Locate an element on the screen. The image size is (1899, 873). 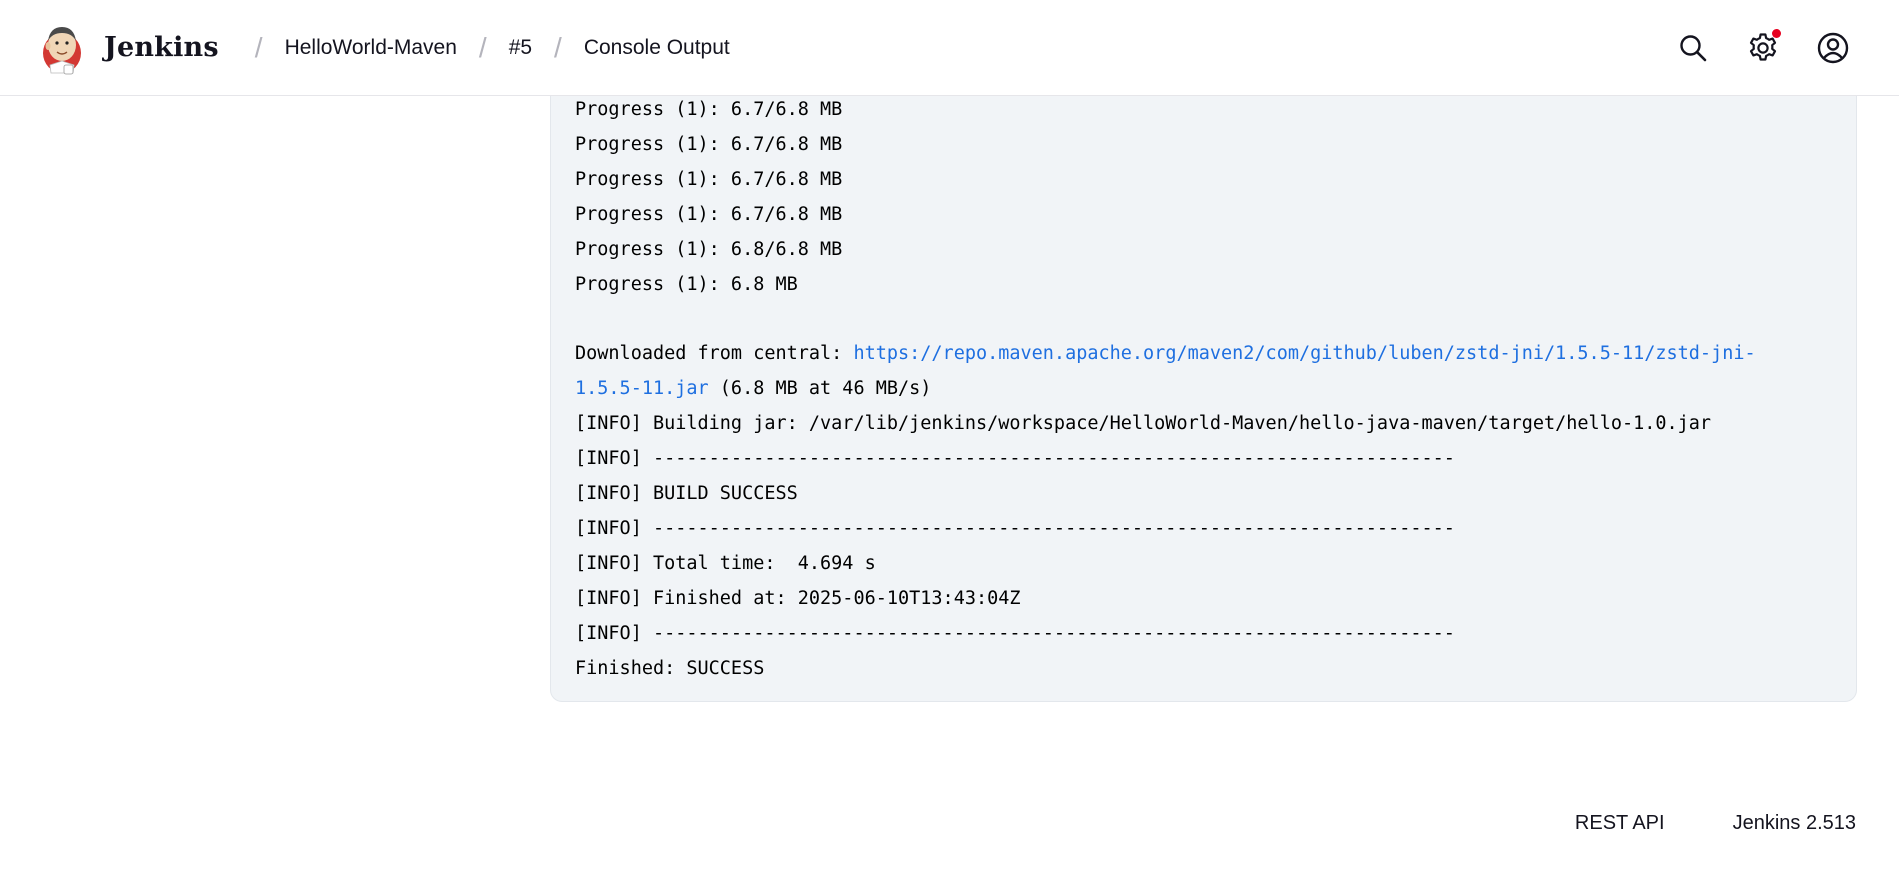
user-circle-icon is located at coordinates (1833, 48).